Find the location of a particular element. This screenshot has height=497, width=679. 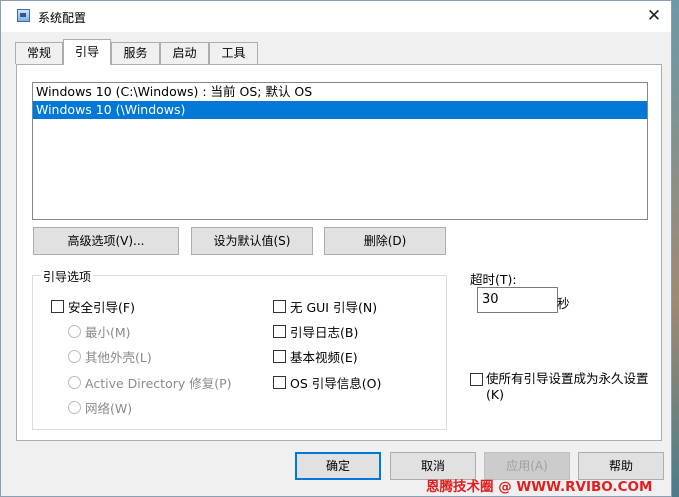

network-radio: 网络(W) is located at coordinates (100, 407).